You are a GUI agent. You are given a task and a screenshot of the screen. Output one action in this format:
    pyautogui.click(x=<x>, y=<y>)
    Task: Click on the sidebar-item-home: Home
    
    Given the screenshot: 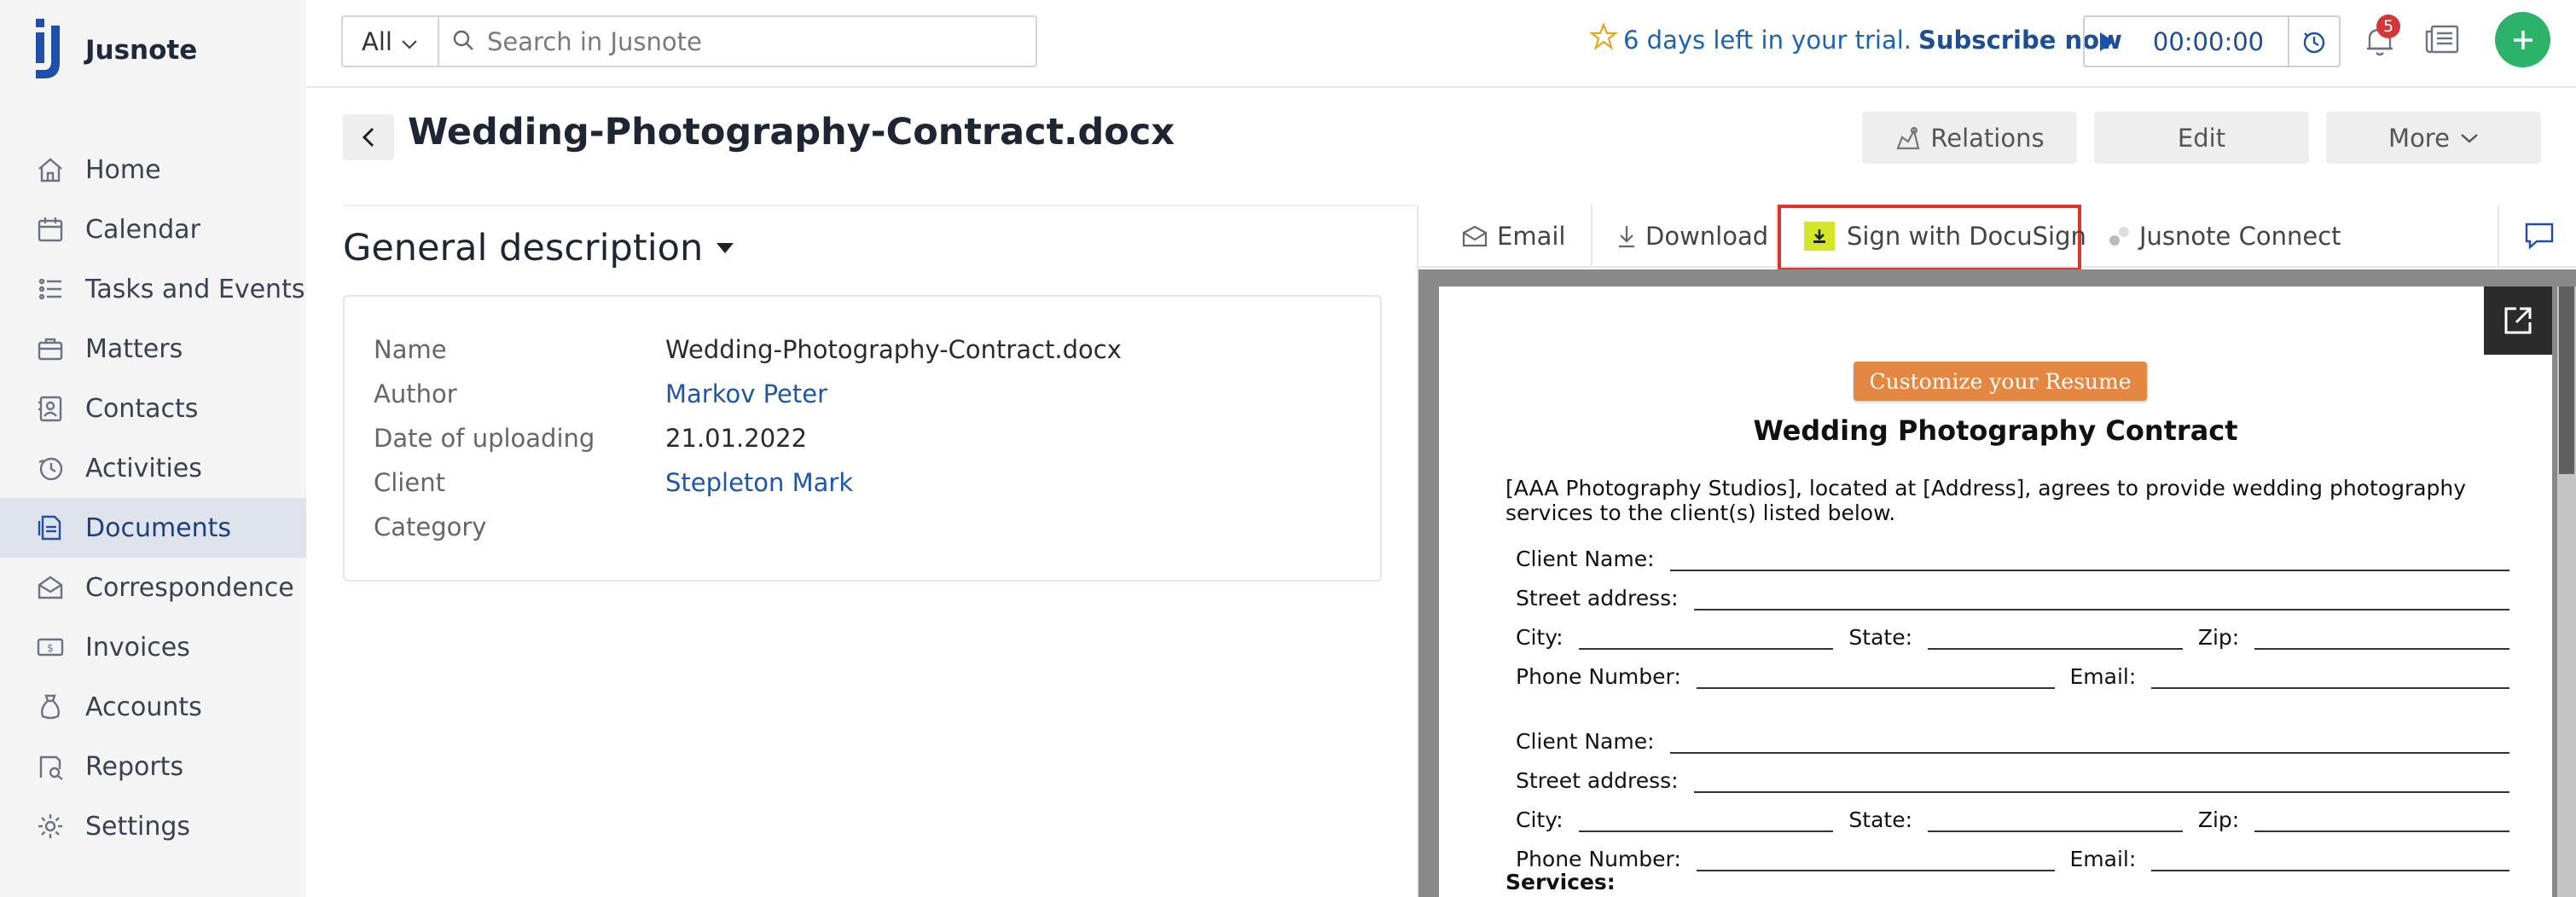 What is the action you would take?
    pyautogui.click(x=153, y=170)
    